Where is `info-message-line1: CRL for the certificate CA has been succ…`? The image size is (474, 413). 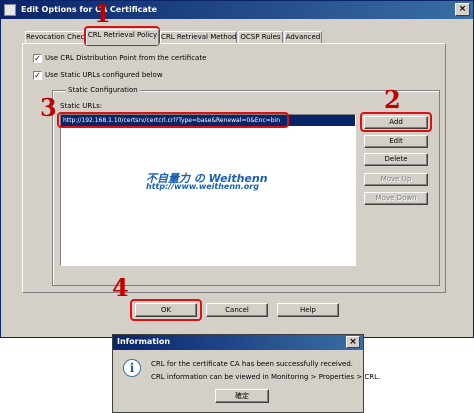 info-message-line1: CRL for the certificate CA has been succ… is located at coordinates (252, 364).